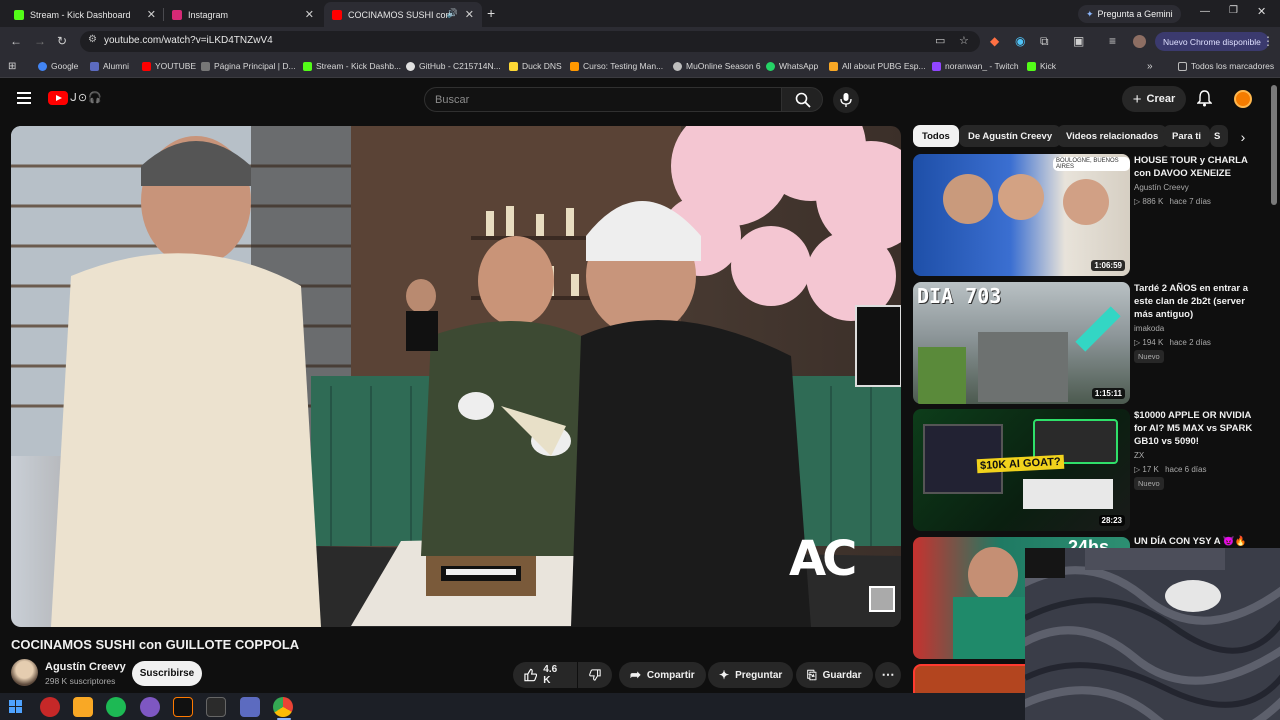 This screenshot has height=720, width=1280. I want to click on chip-todos: Todos, so click(936, 136).